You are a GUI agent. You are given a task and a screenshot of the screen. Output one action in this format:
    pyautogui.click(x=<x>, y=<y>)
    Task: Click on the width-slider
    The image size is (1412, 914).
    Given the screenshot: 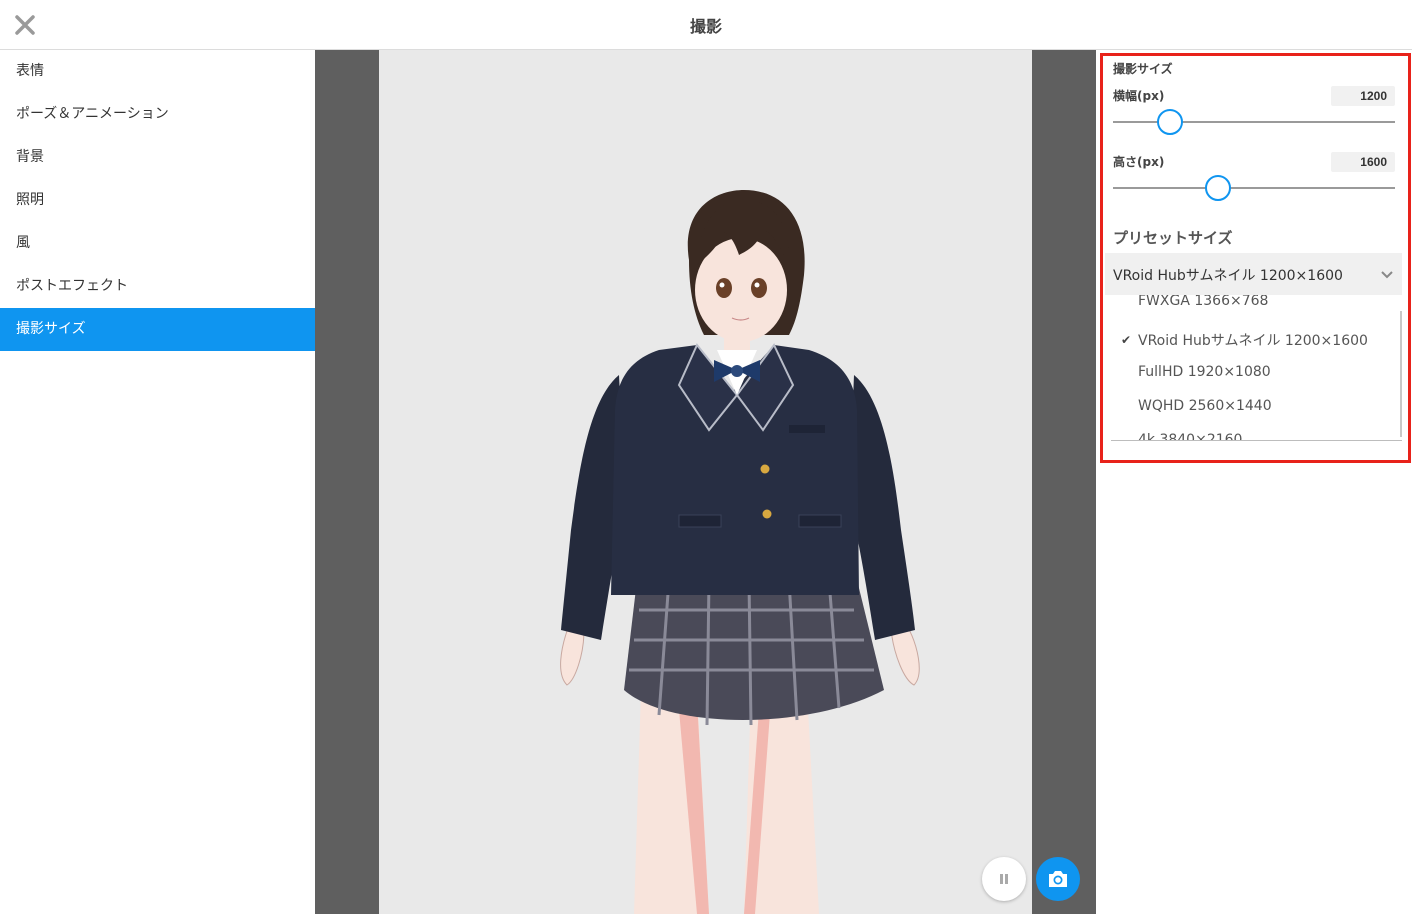 What is the action you would take?
    pyautogui.click(x=1254, y=122)
    